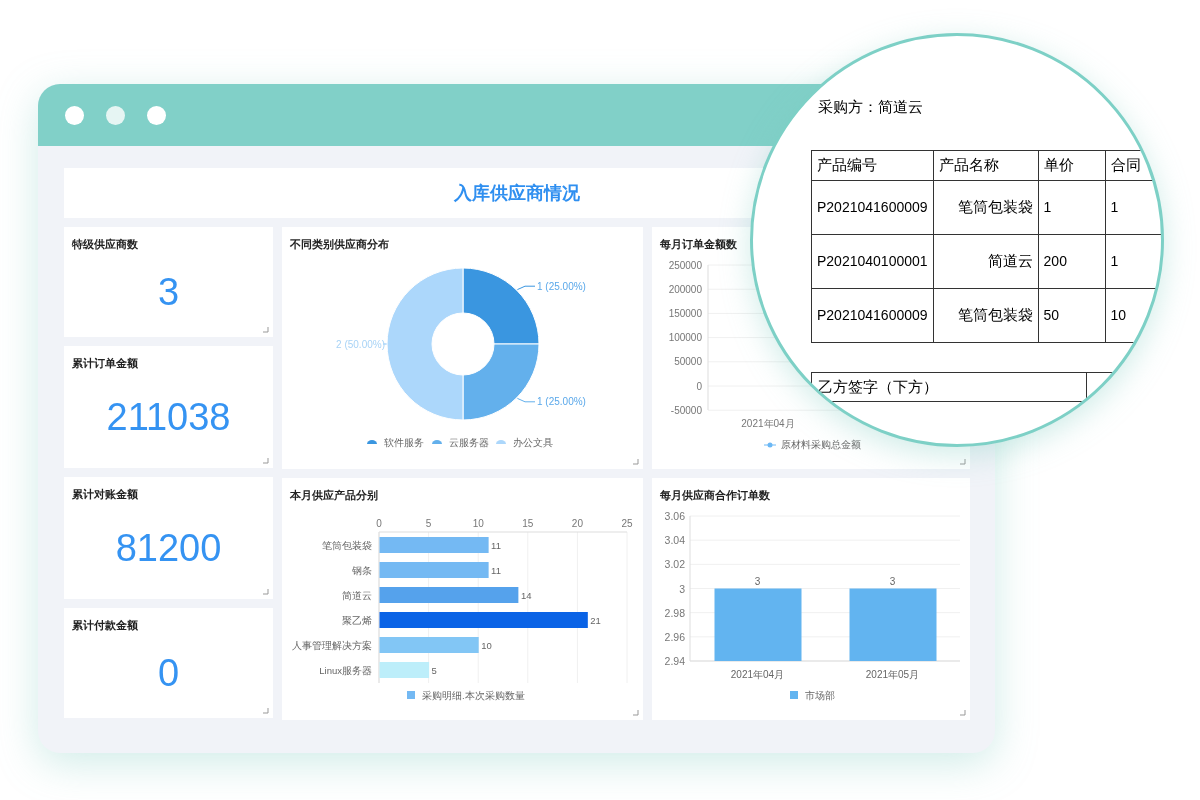 This screenshot has height=800, width=1200. Describe the element at coordinates (105, 363) in the screenshot. I see `kpi-label: 累计订单金额` at that location.